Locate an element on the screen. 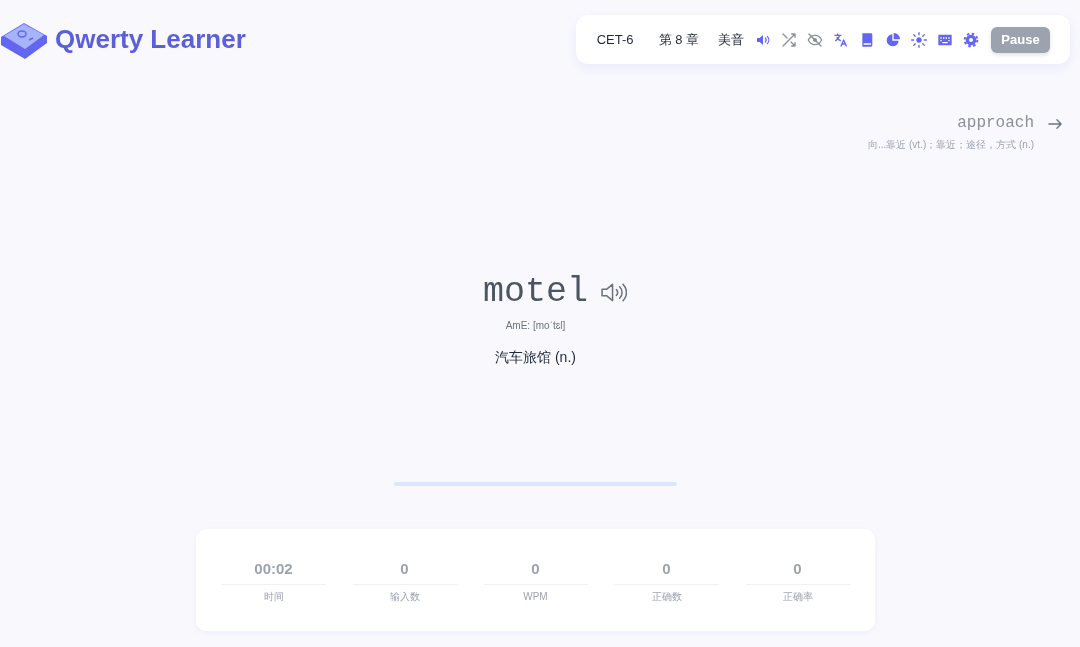 This screenshot has height=647, width=1080. pie-chart-icon is located at coordinates (893, 39).